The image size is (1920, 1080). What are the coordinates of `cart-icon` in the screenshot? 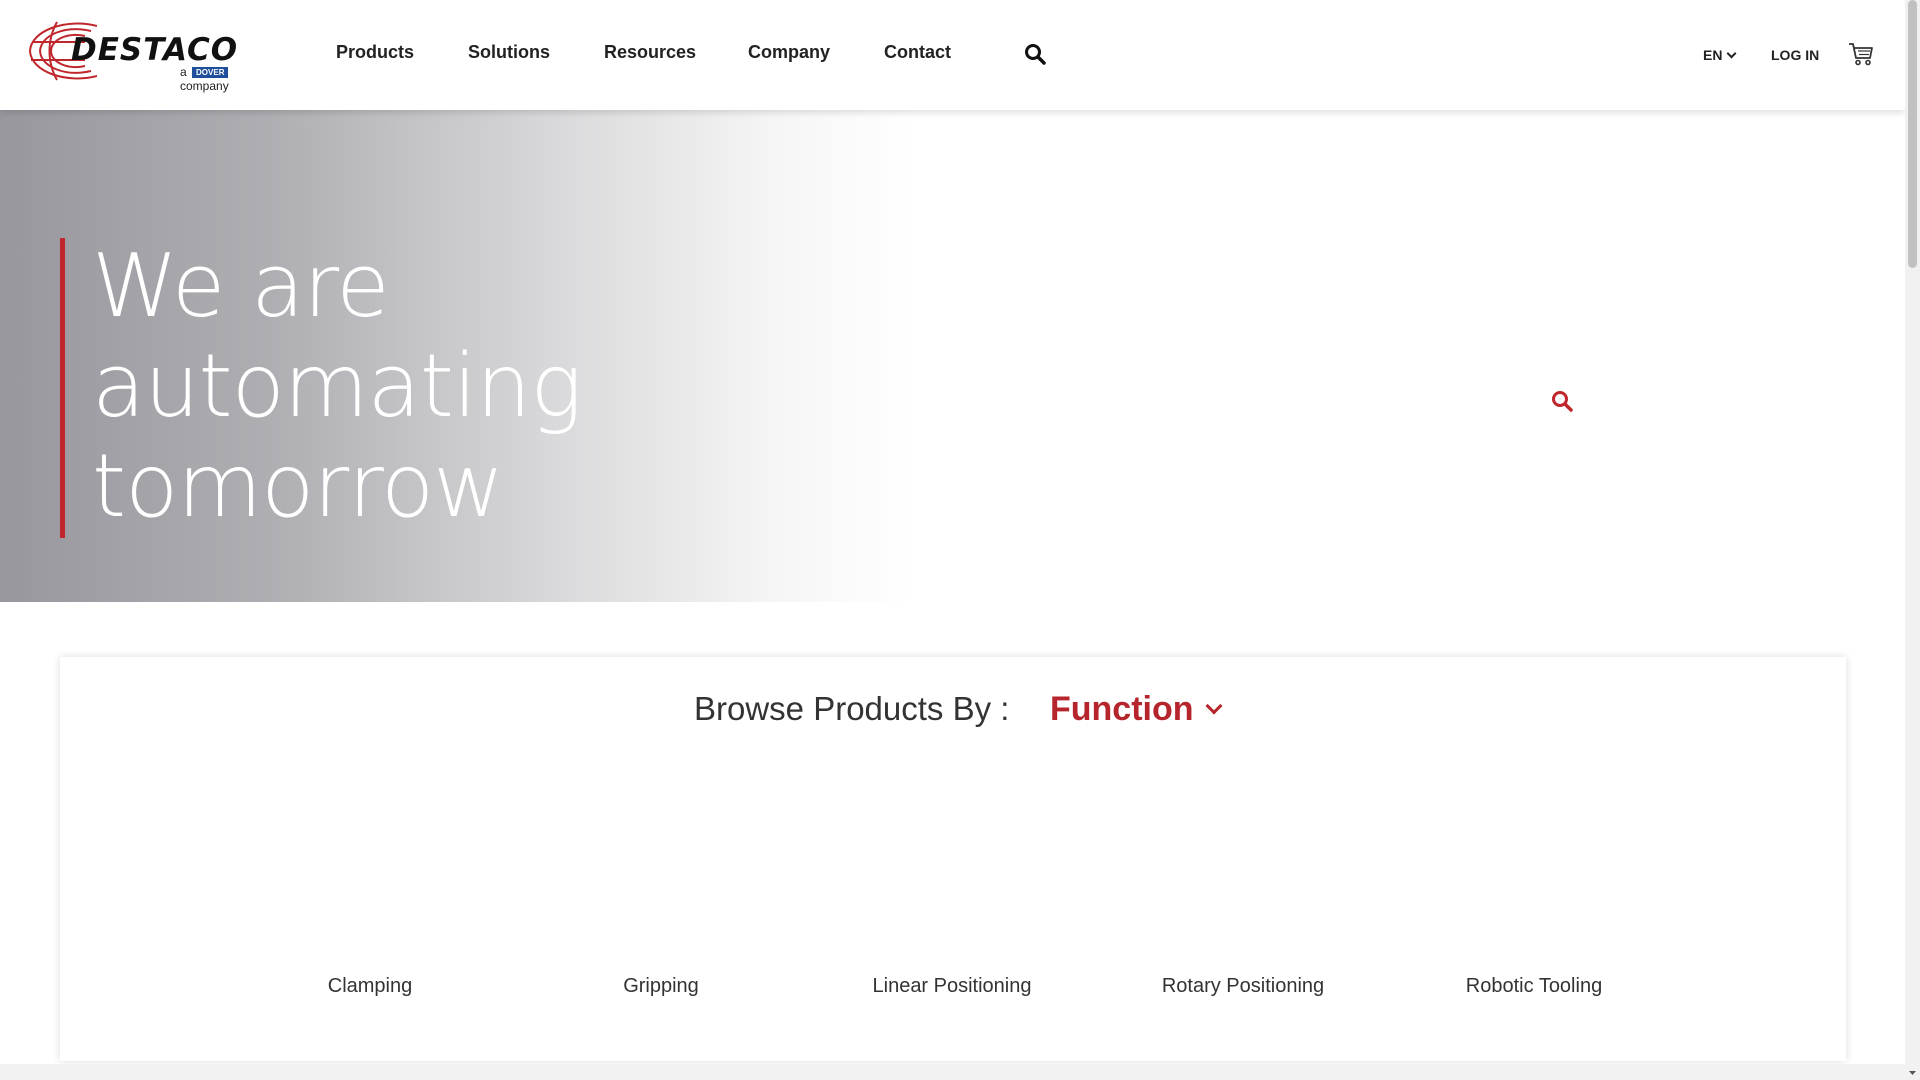 It's located at (1861, 54).